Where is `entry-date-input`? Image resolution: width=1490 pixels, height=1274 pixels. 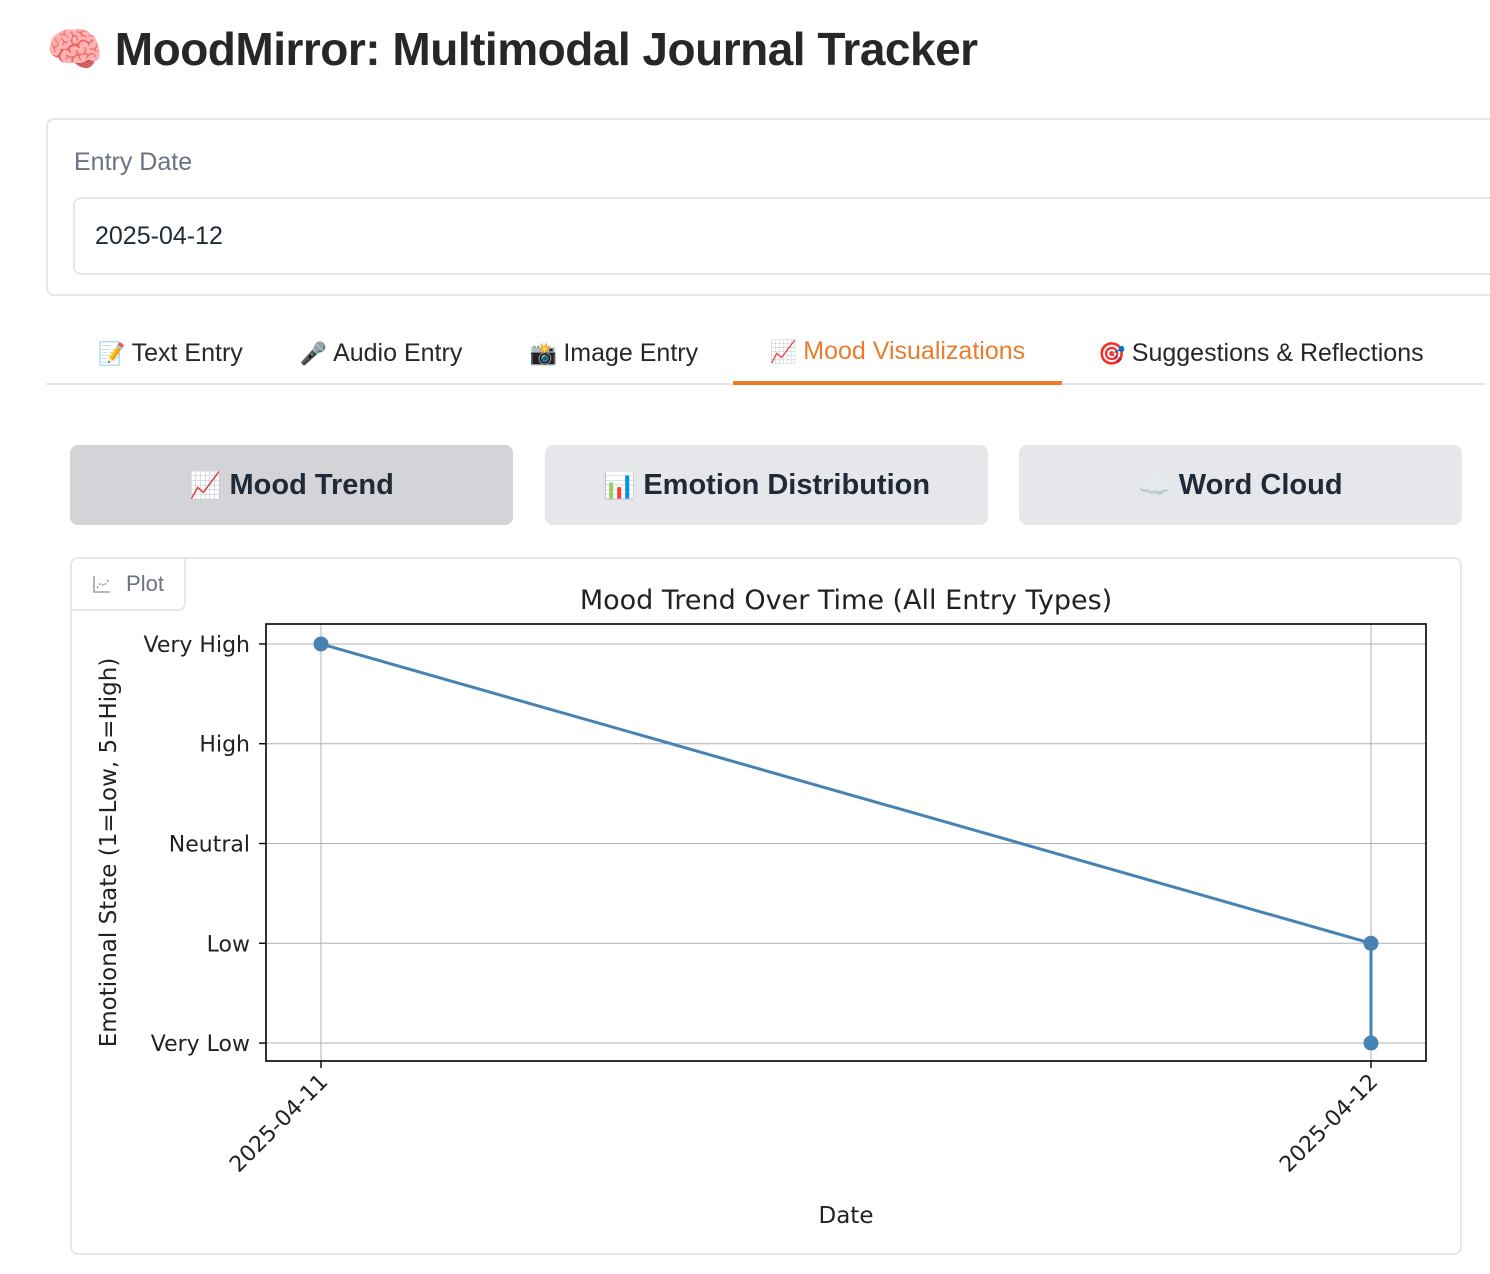 entry-date-input is located at coordinates (781, 236).